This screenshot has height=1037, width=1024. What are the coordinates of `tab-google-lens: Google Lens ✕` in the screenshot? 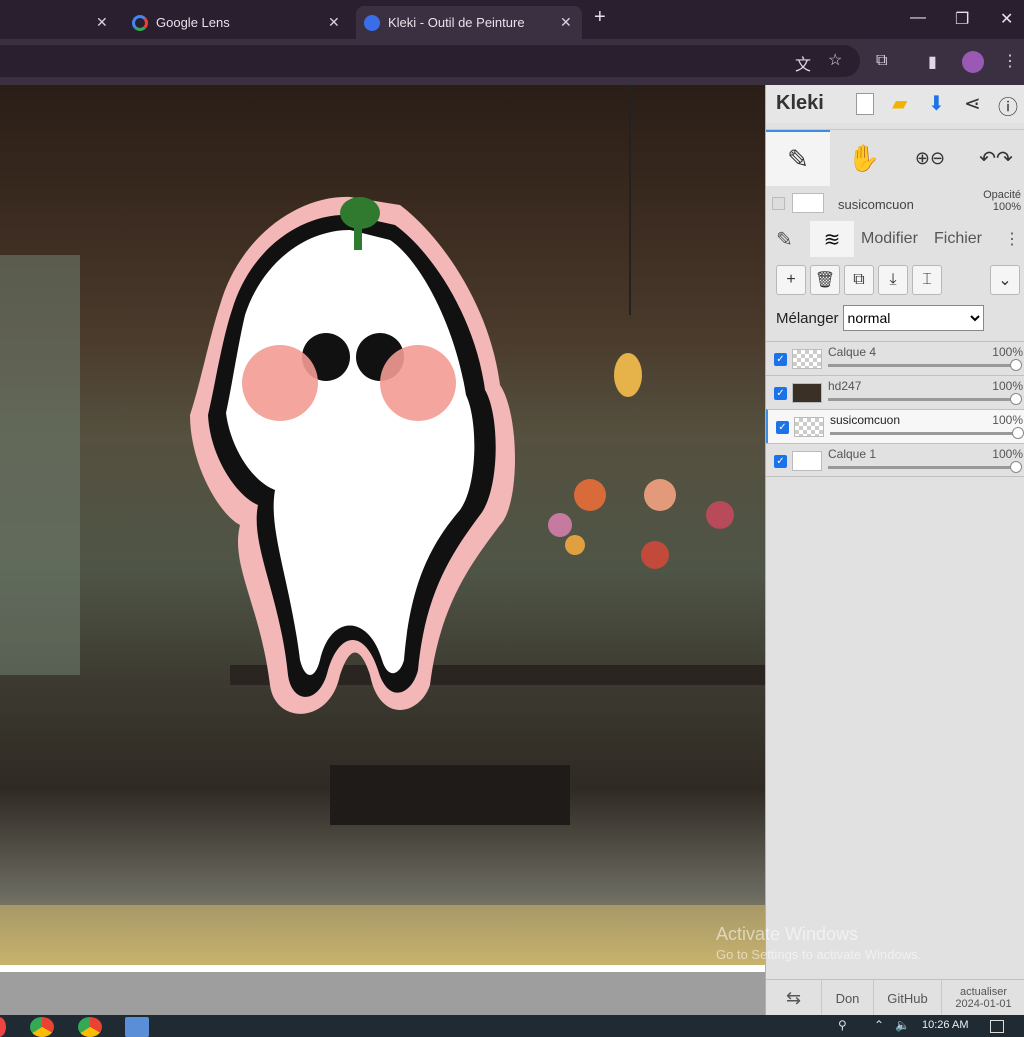 It's located at (236, 22).